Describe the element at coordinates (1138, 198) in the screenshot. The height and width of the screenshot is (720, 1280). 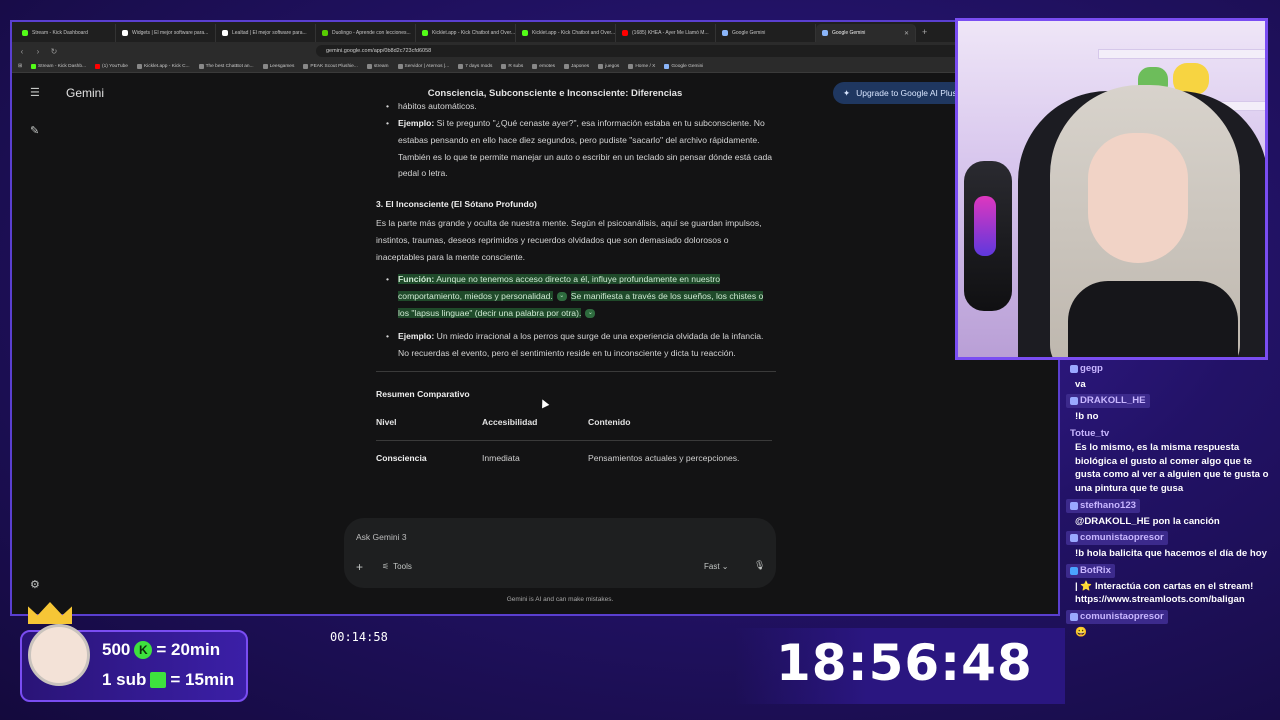
I see `streamer-face` at that location.